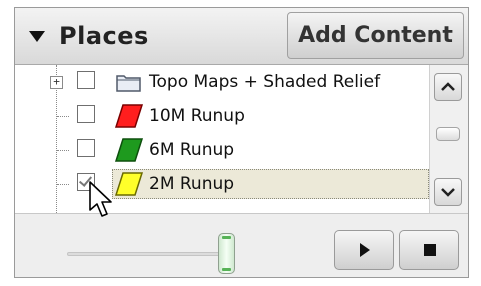  I want to click on stop-icon, so click(430, 250).